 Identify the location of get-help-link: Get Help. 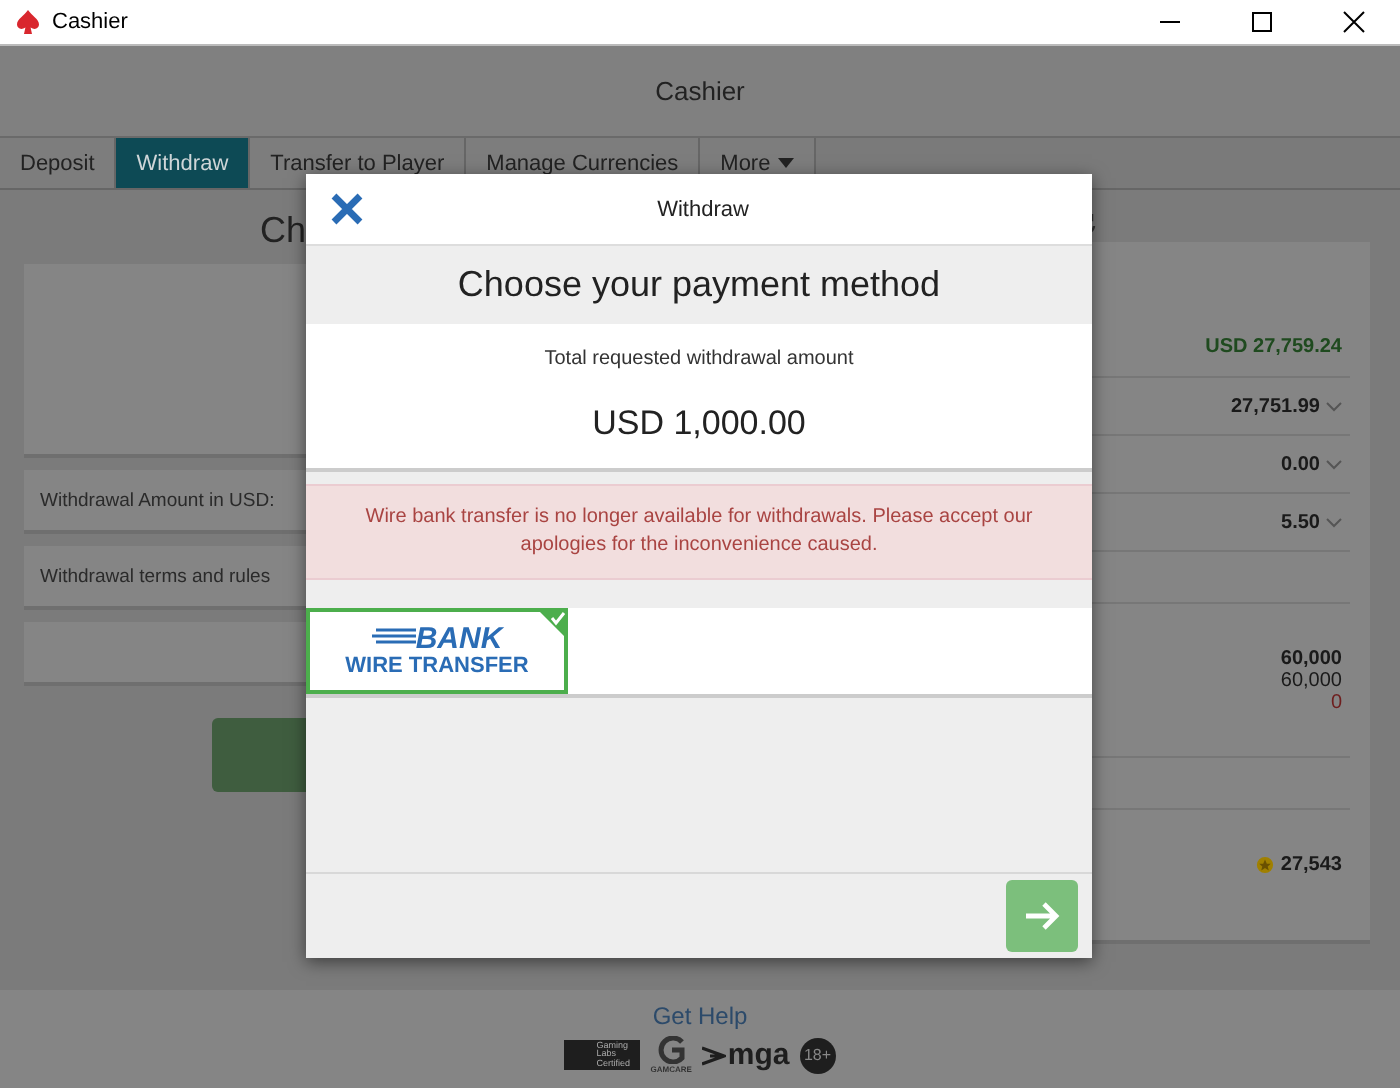
(700, 1016).